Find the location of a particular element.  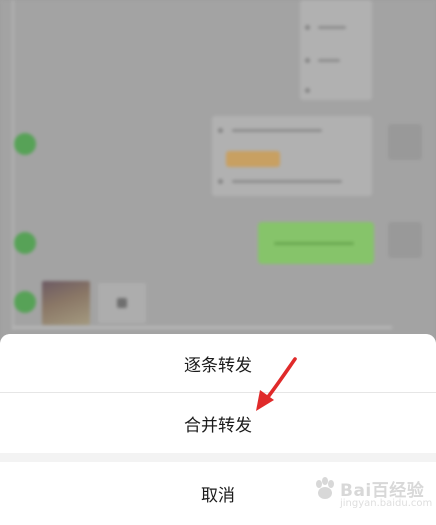

chat-bottom-rule is located at coordinates (202, 327).